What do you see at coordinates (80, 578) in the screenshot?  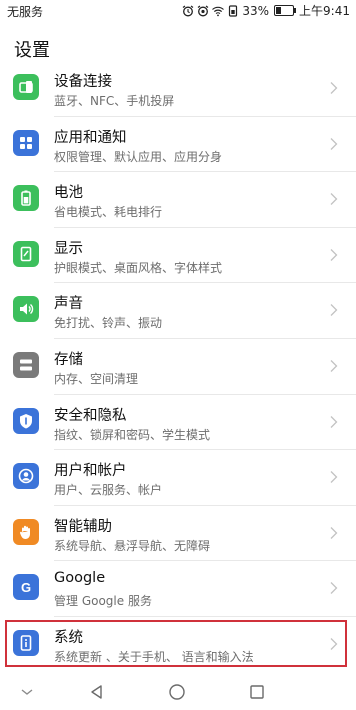 I see `settings-item-label: Google` at bounding box center [80, 578].